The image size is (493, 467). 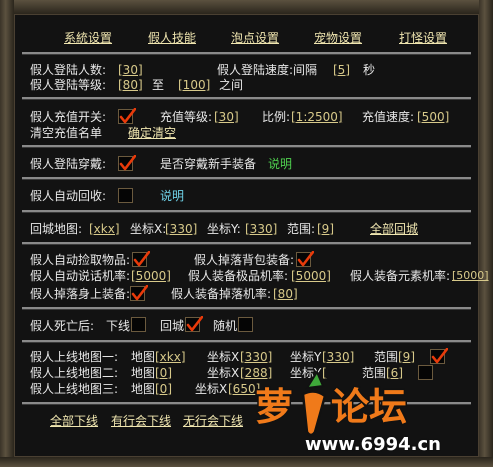 What do you see at coordinates (68, 196) in the screenshot?
I see `recycle-label: 假人自动回收:` at bounding box center [68, 196].